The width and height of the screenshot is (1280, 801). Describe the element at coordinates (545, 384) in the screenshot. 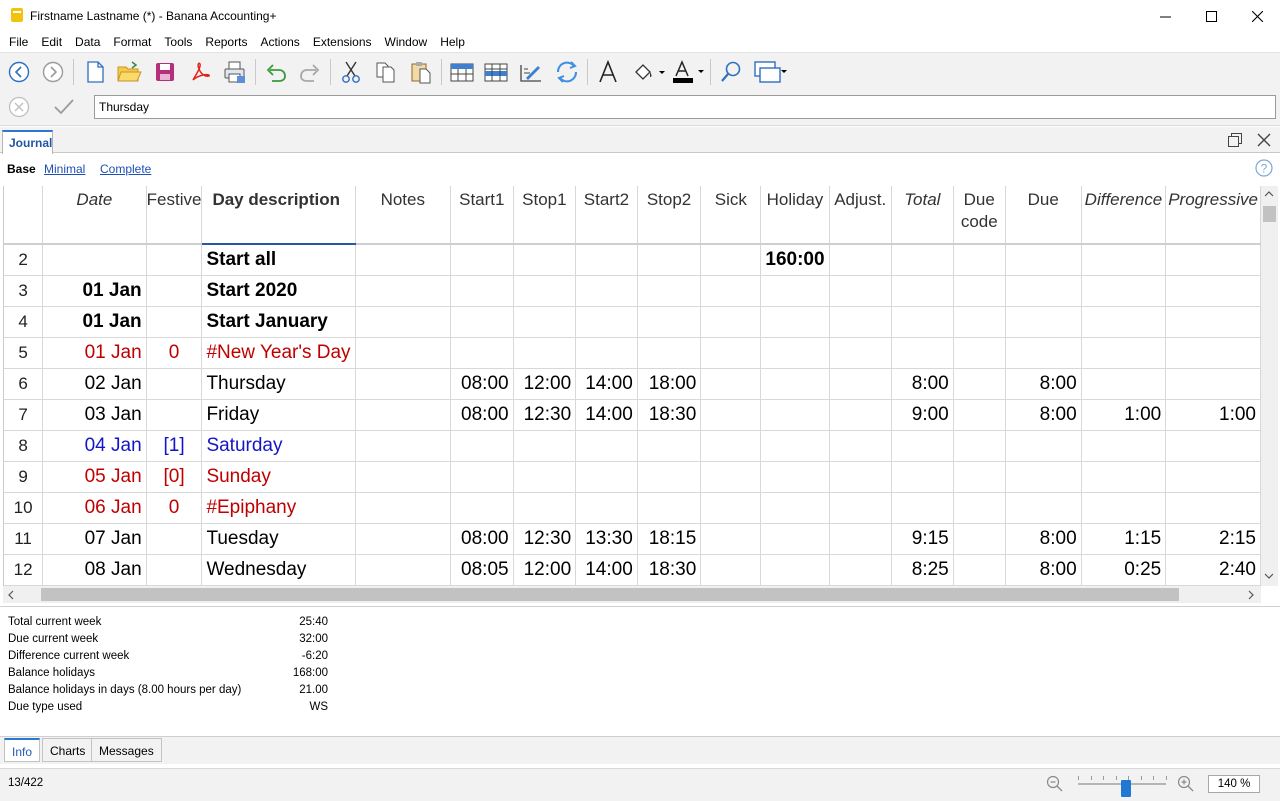

I see `table-cell: 12:00` at that location.